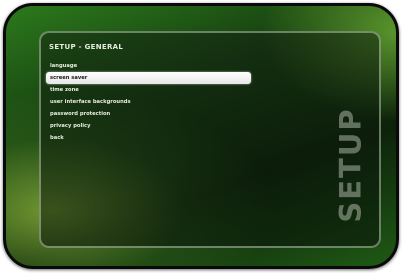 The image size is (404, 273). I want to click on menu-item-privacy-policy: privacy policy, so click(146, 126).